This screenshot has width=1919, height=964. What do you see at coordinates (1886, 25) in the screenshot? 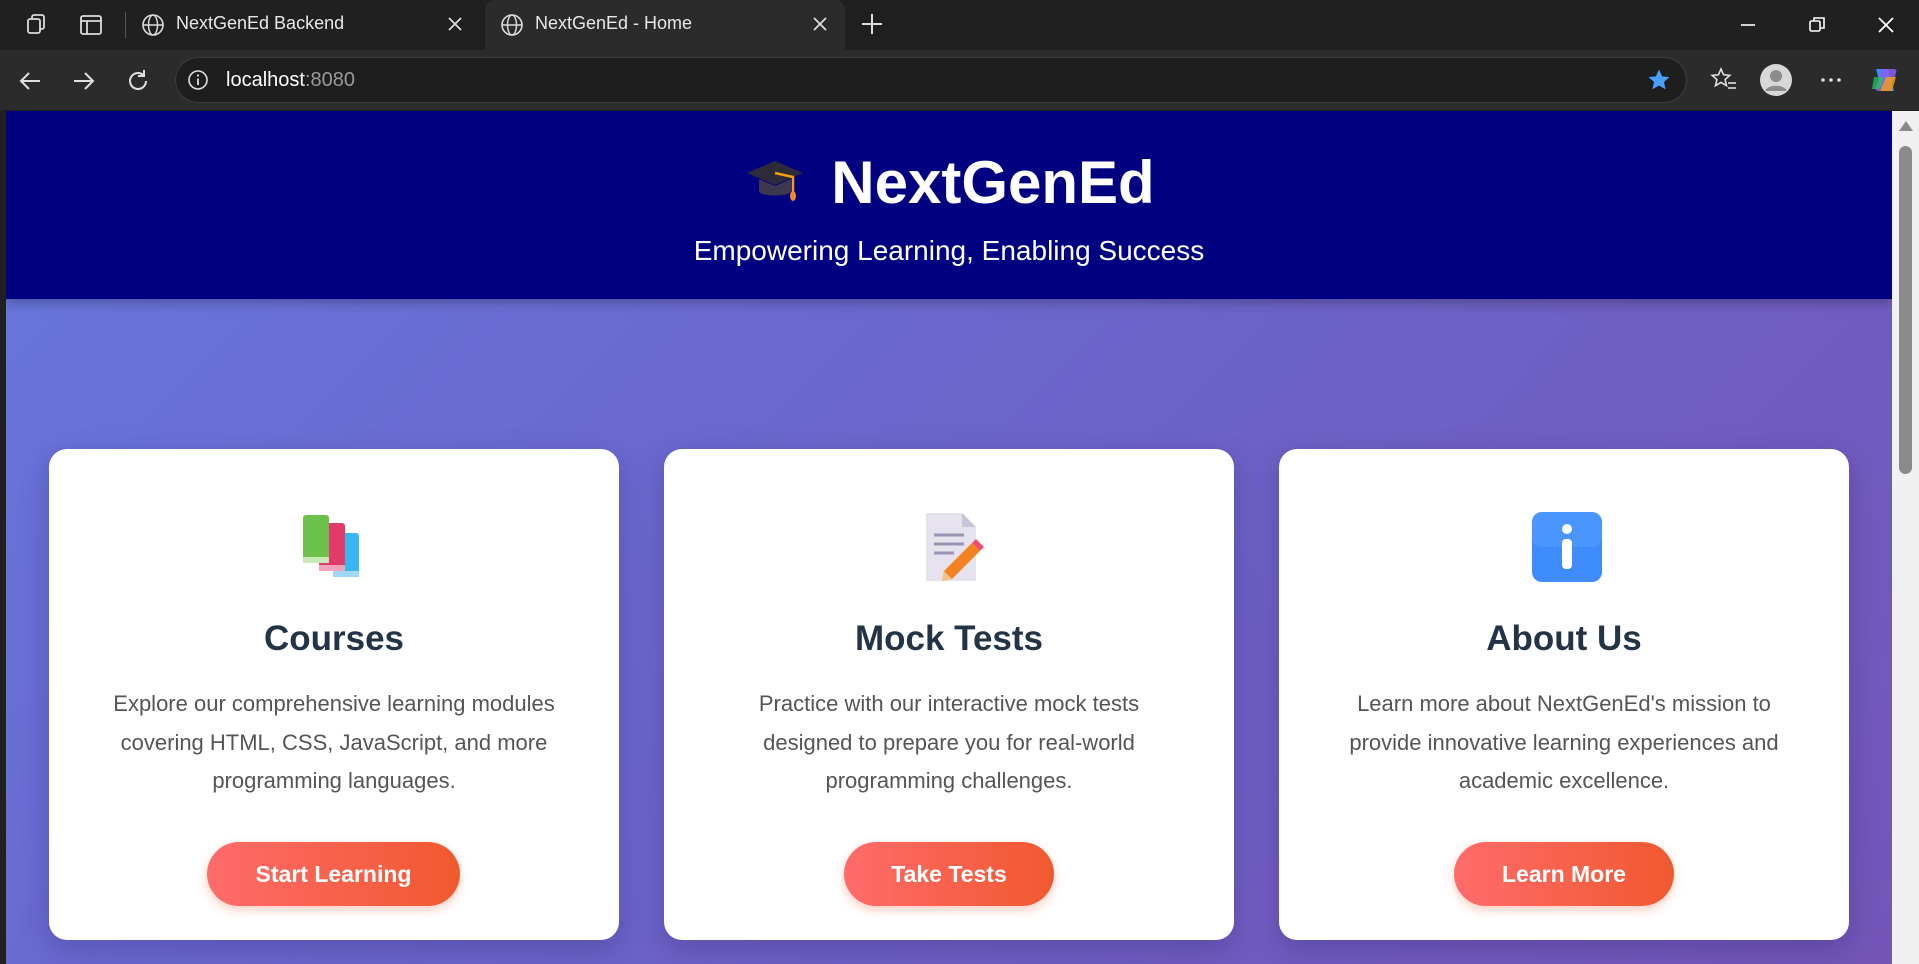
I see `close-window-icon` at bounding box center [1886, 25].